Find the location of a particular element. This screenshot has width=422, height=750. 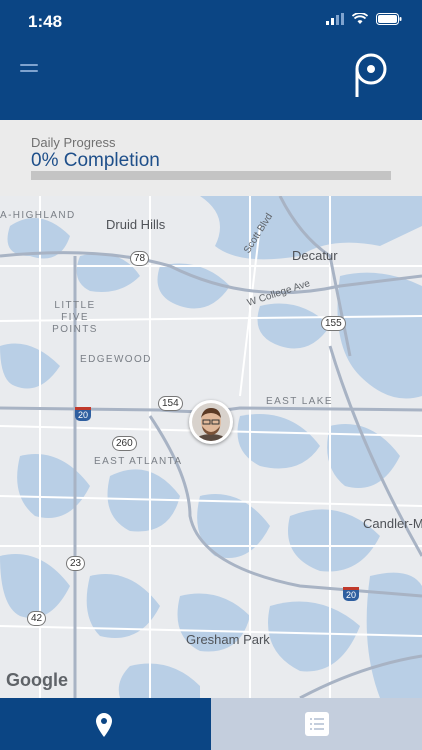

wifi-icon is located at coordinates (360, 18).